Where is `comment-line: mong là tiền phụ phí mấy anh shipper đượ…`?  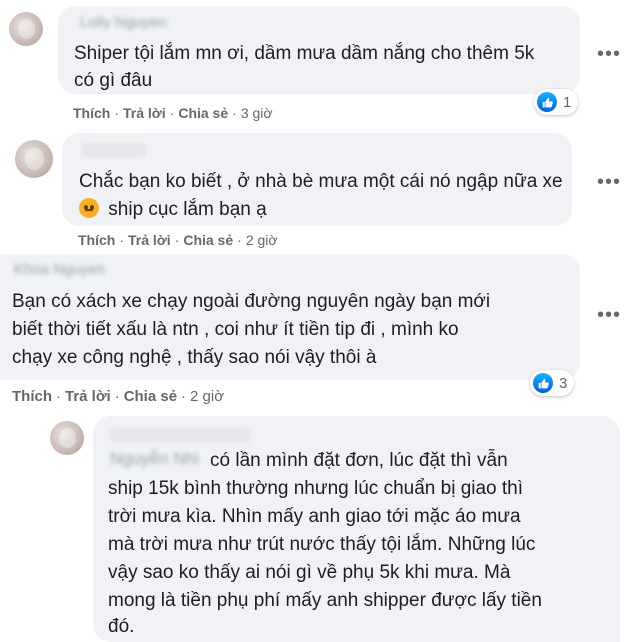
comment-line: mong là tiền phụ phí mấy anh shipper đượ… is located at coordinates (325, 600).